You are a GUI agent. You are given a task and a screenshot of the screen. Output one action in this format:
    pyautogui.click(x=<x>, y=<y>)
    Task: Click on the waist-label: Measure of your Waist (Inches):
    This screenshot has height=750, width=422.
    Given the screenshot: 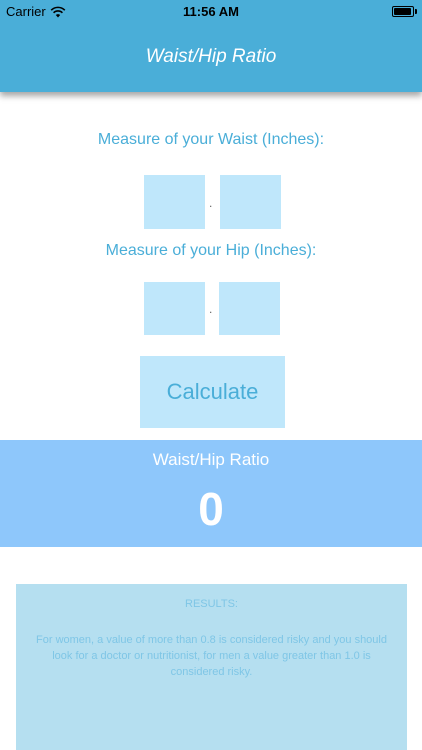 What is the action you would take?
    pyautogui.click(x=211, y=139)
    